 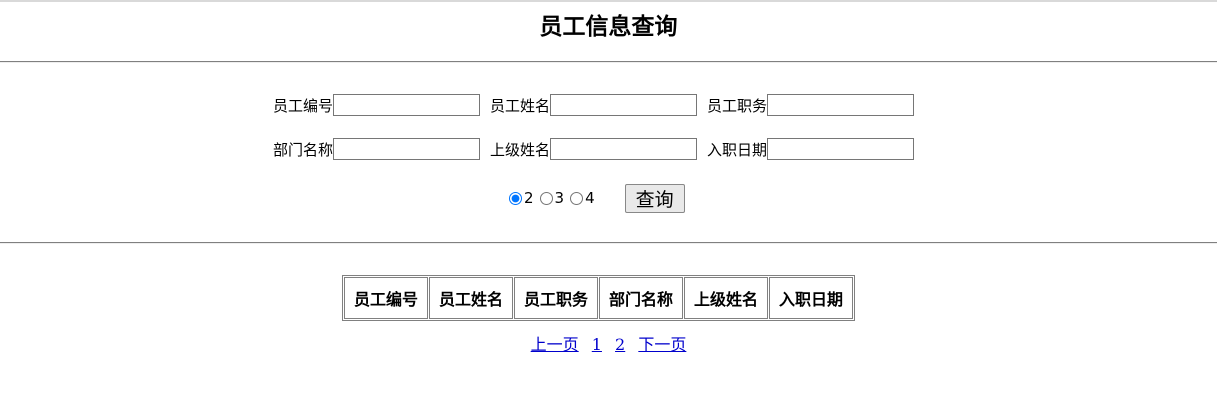 I want to click on radio-option-3: 3, so click(x=552, y=198).